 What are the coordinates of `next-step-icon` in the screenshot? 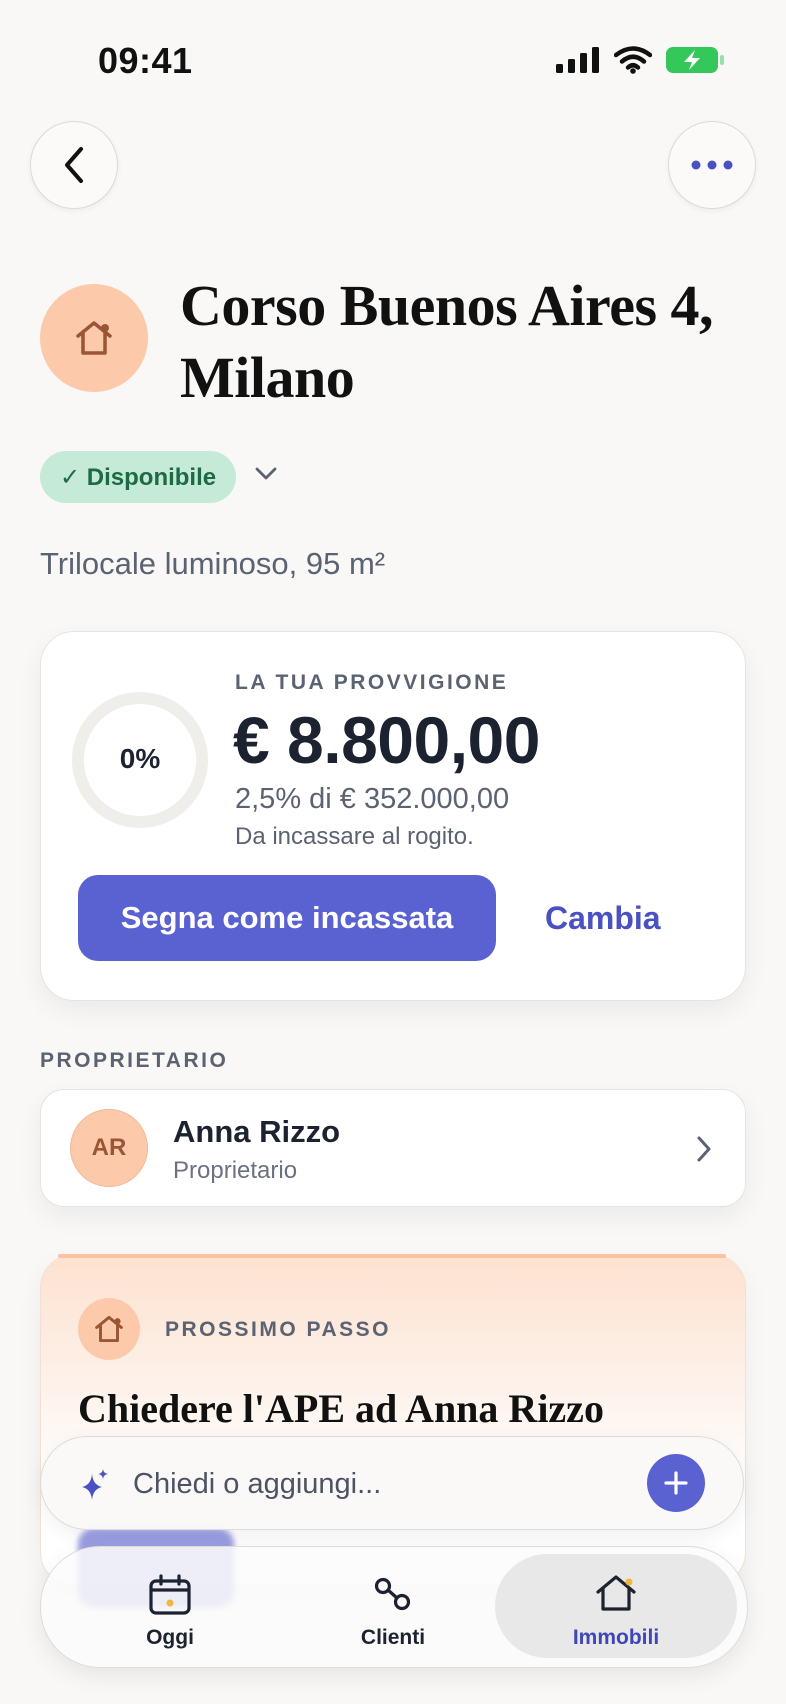 It's located at (109, 1329).